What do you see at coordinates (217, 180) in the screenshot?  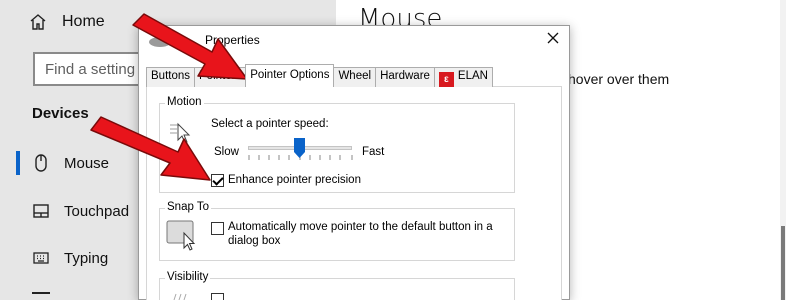 I see `enhance-precision-checkbox` at bounding box center [217, 180].